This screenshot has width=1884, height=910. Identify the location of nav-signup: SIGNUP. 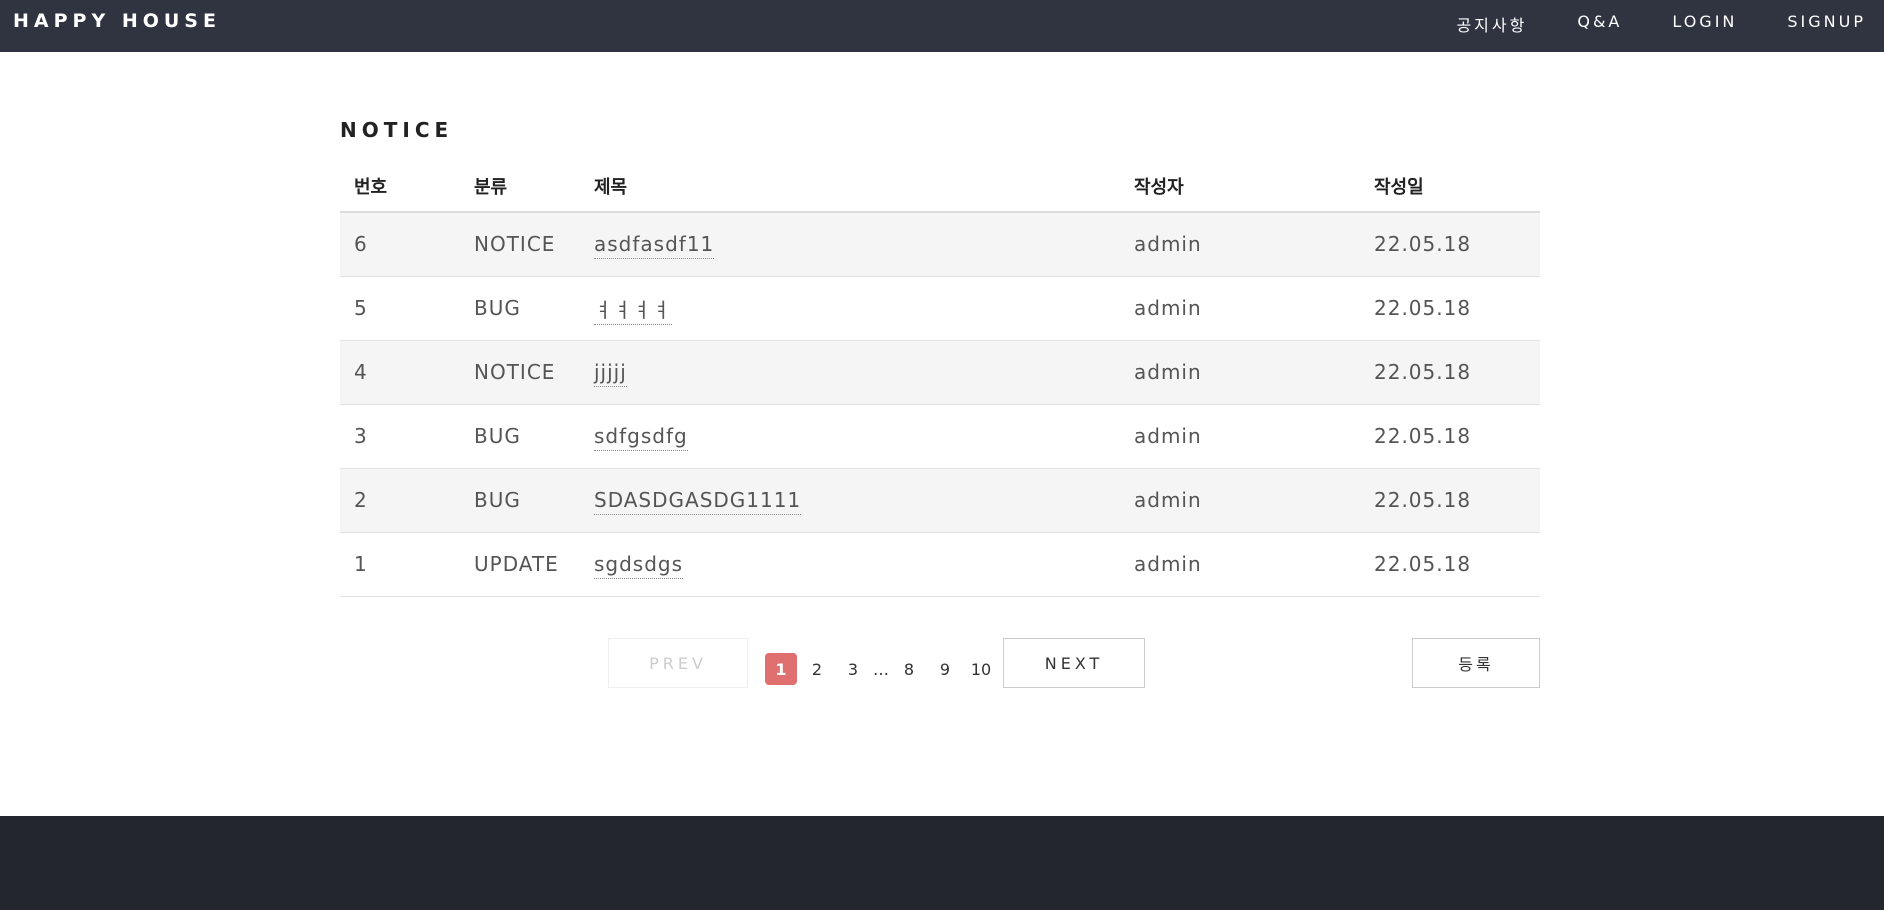
(1826, 24).